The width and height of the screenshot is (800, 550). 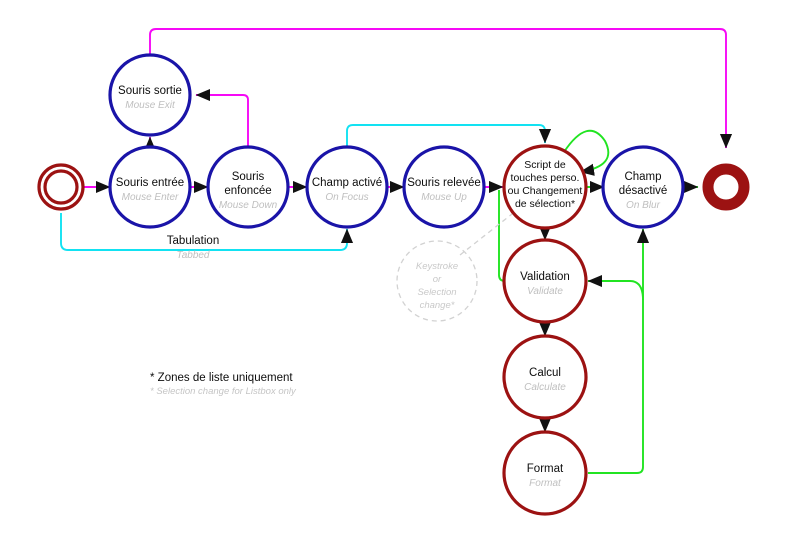 What do you see at coordinates (545, 277) in the screenshot?
I see `state-validate-label: Validation` at bounding box center [545, 277].